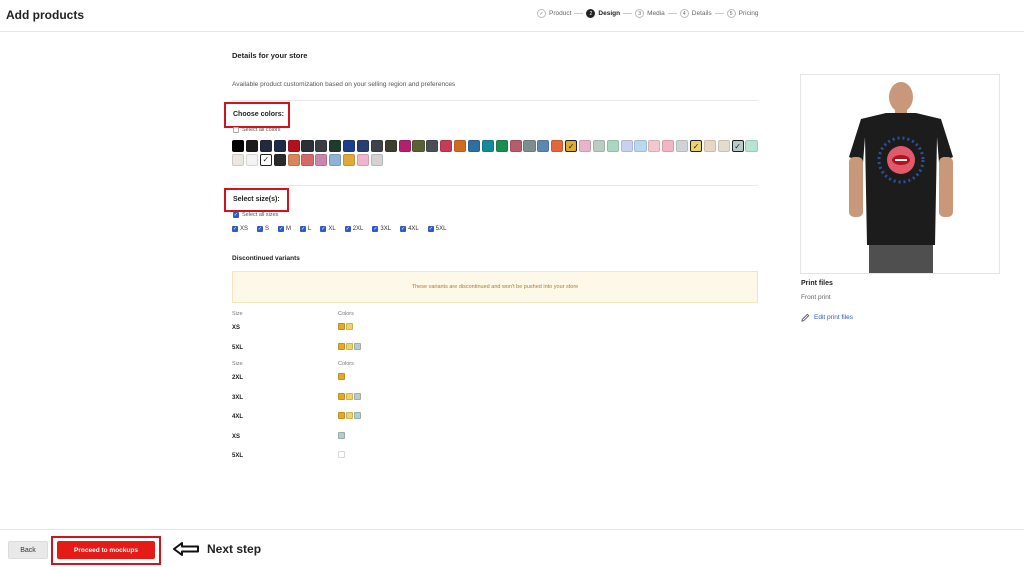  I want to click on size-option: L, so click(305, 229).